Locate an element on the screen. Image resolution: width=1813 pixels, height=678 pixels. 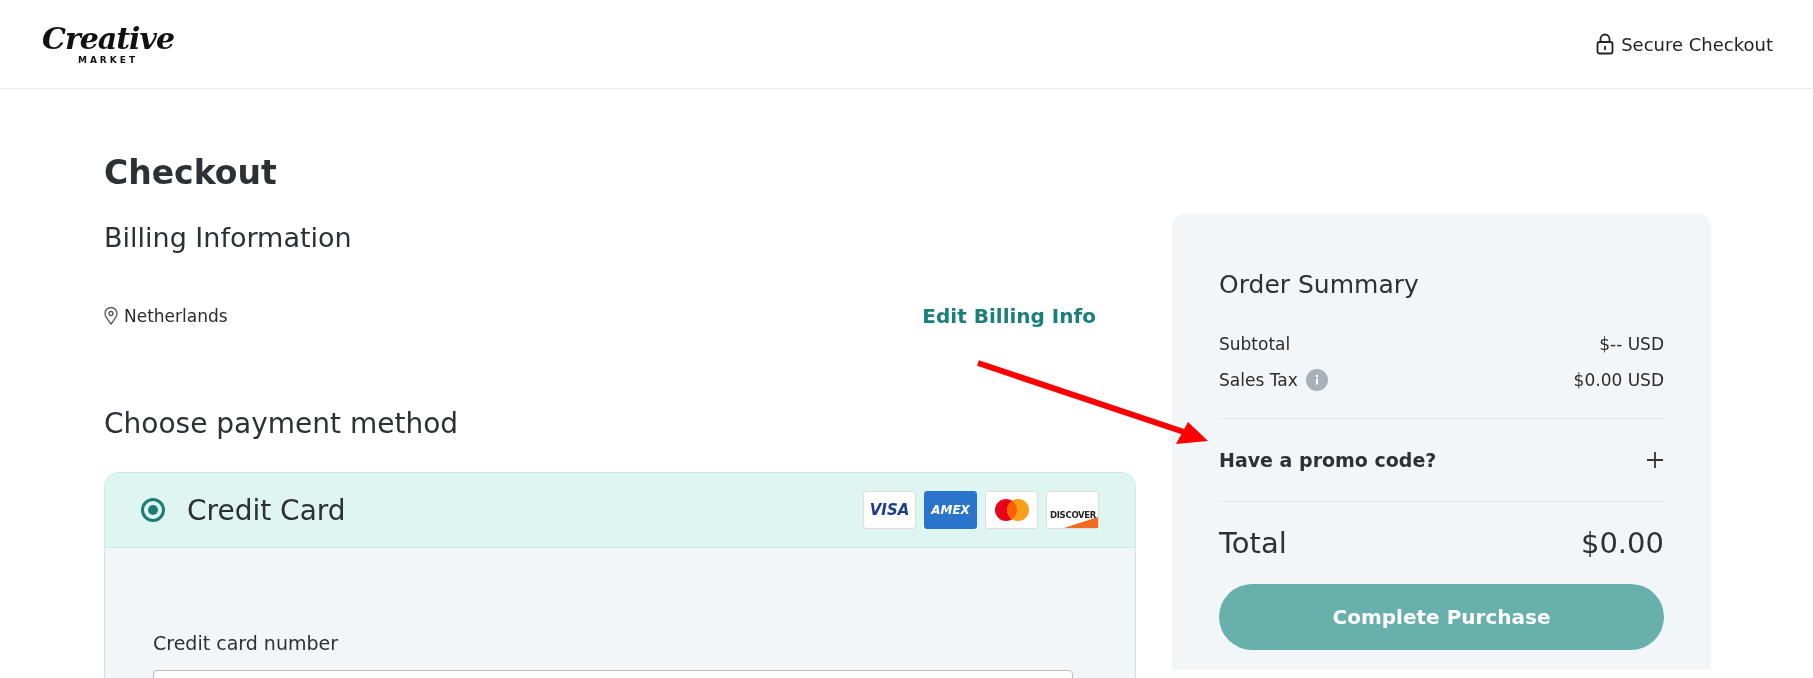
discover-card-logo: DISCOVER is located at coordinates (1072, 510).